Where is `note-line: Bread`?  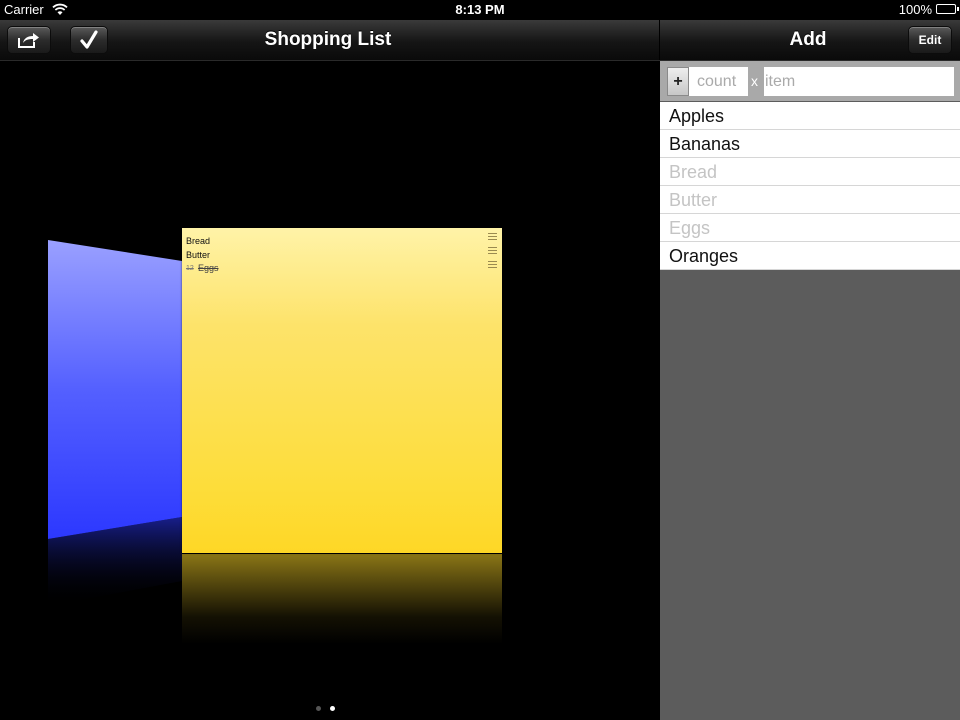 note-line: Bread is located at coordinates (198, 241).